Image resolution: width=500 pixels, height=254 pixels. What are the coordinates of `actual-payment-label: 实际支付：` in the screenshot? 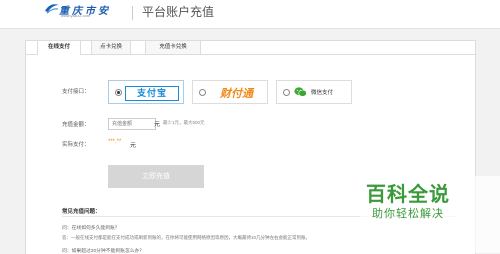 It's located at (76, 145).